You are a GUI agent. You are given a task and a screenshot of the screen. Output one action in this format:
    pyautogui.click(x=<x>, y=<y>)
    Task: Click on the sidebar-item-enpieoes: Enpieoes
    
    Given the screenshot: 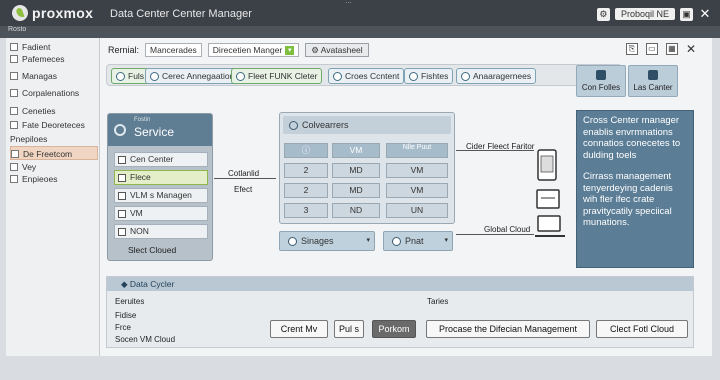 What is the action you would take?
    pyautogui.click(x=54, y=179)
    